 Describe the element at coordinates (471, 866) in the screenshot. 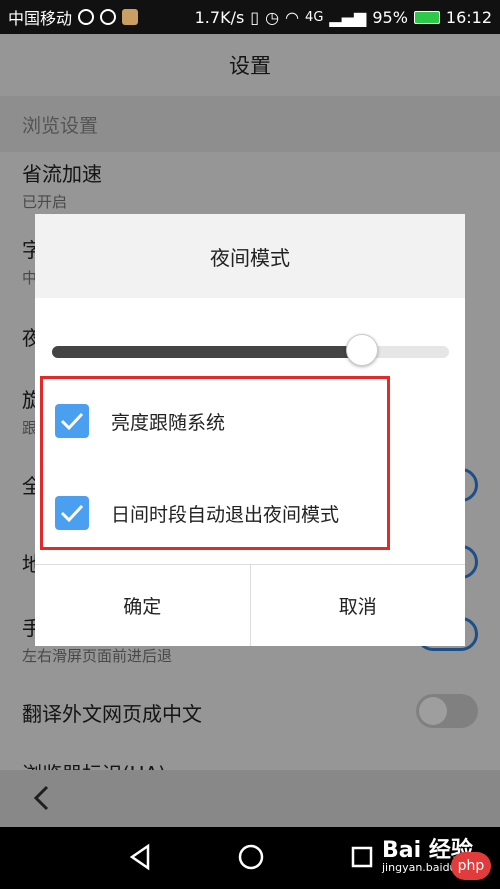

I see `php-badge: php` at that location.